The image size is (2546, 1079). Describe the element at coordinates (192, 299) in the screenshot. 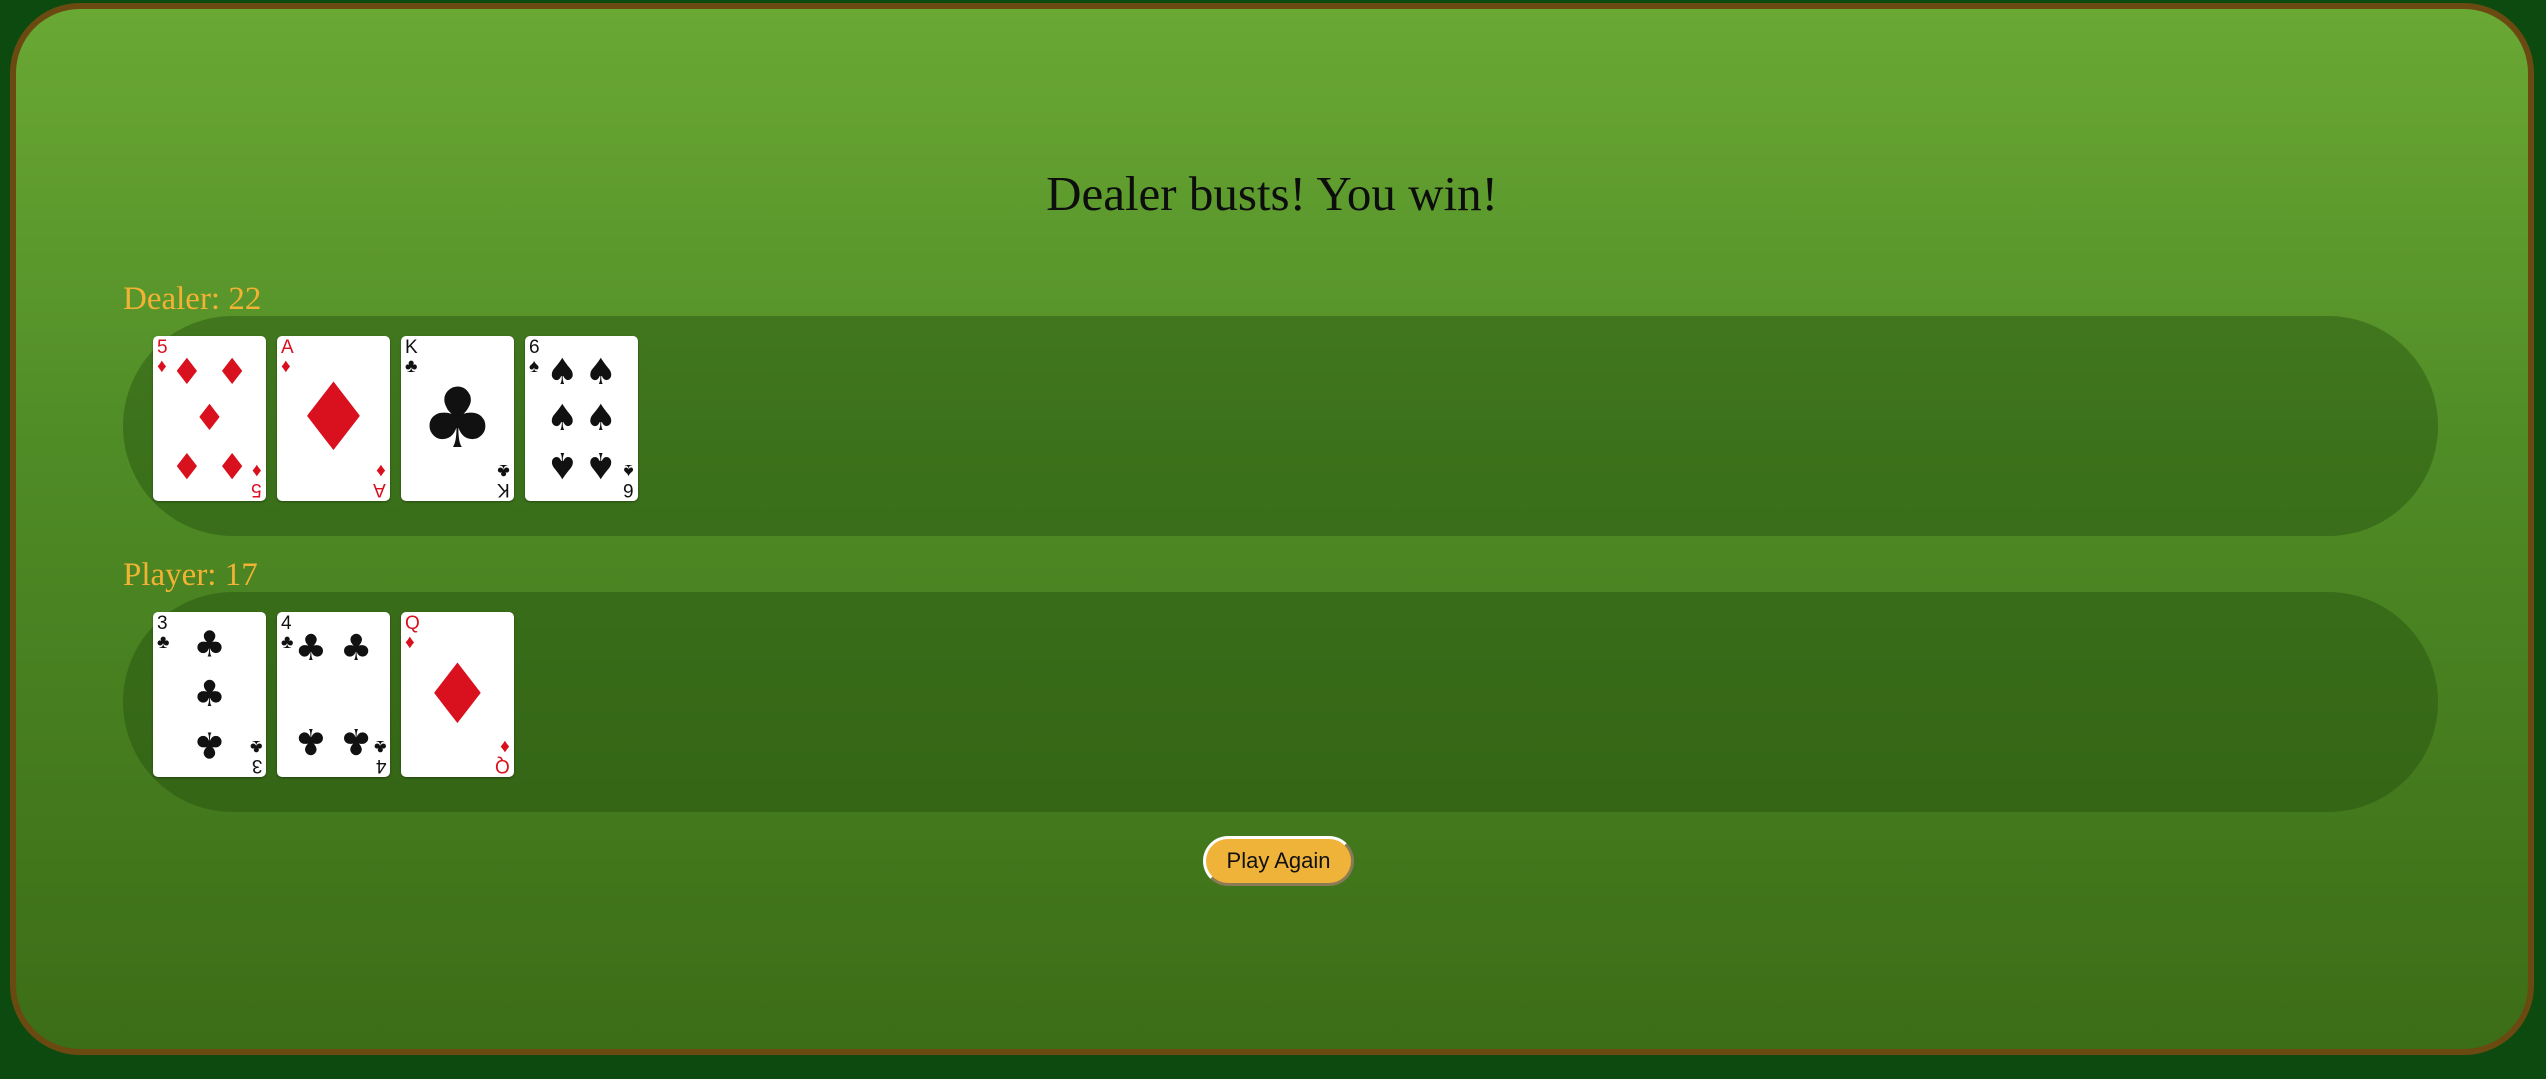

I see `dealer-score-label: Dealer: 22` at that location.